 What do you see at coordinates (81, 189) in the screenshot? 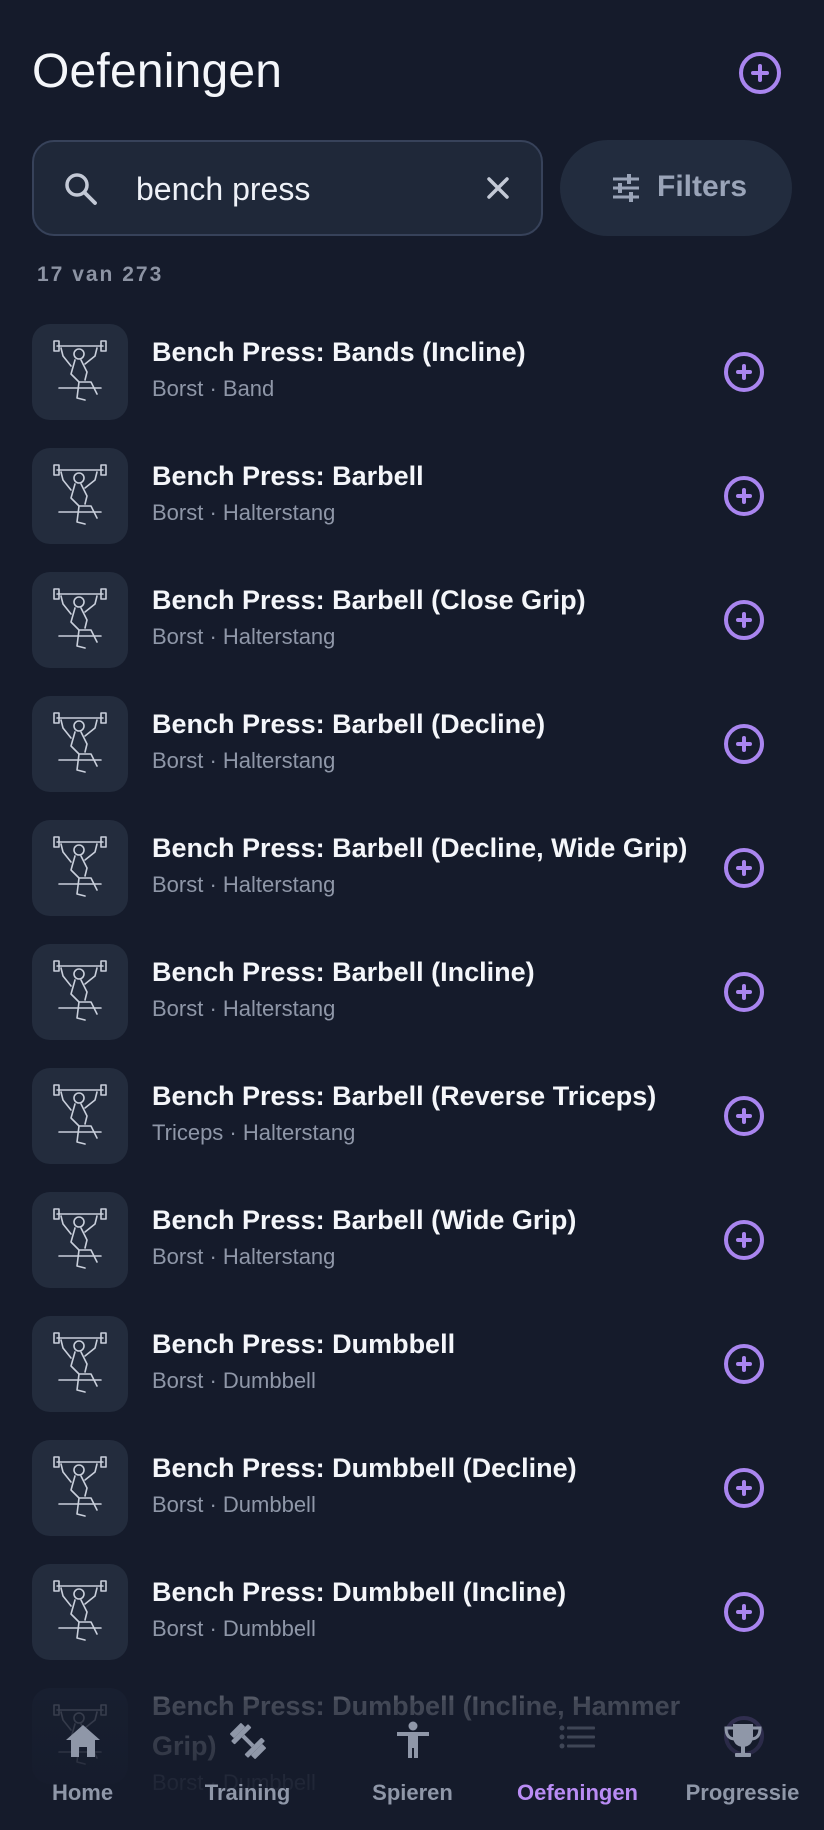
I see `search-icon` at bounding box center [81, 189].